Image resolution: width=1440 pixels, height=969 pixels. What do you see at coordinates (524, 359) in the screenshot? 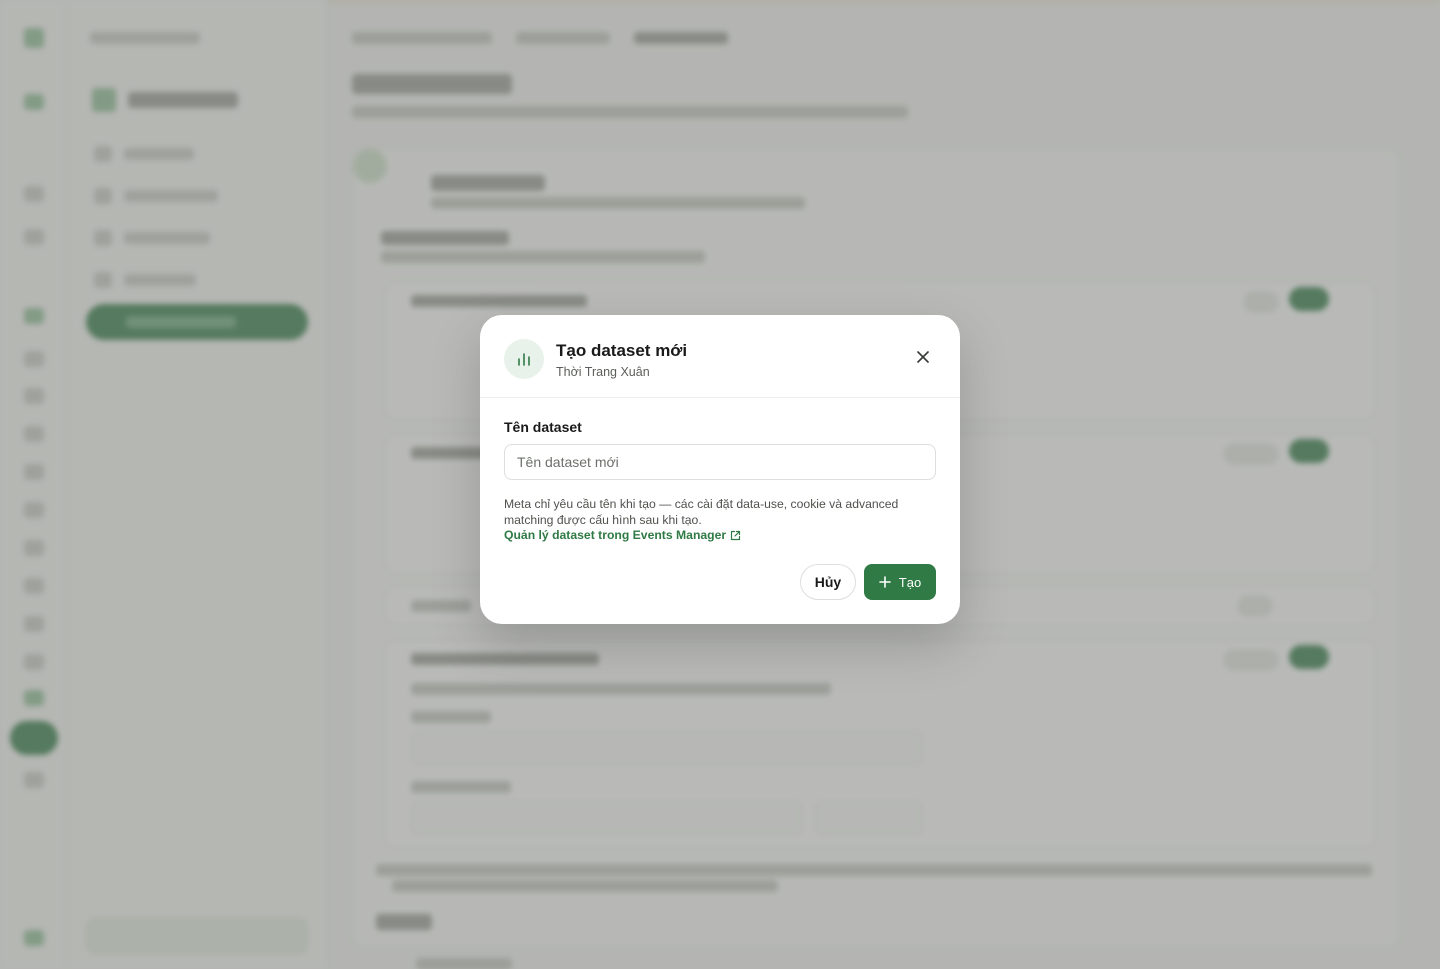
I see `bar-chart-icon` at bounding box center [524, 359].